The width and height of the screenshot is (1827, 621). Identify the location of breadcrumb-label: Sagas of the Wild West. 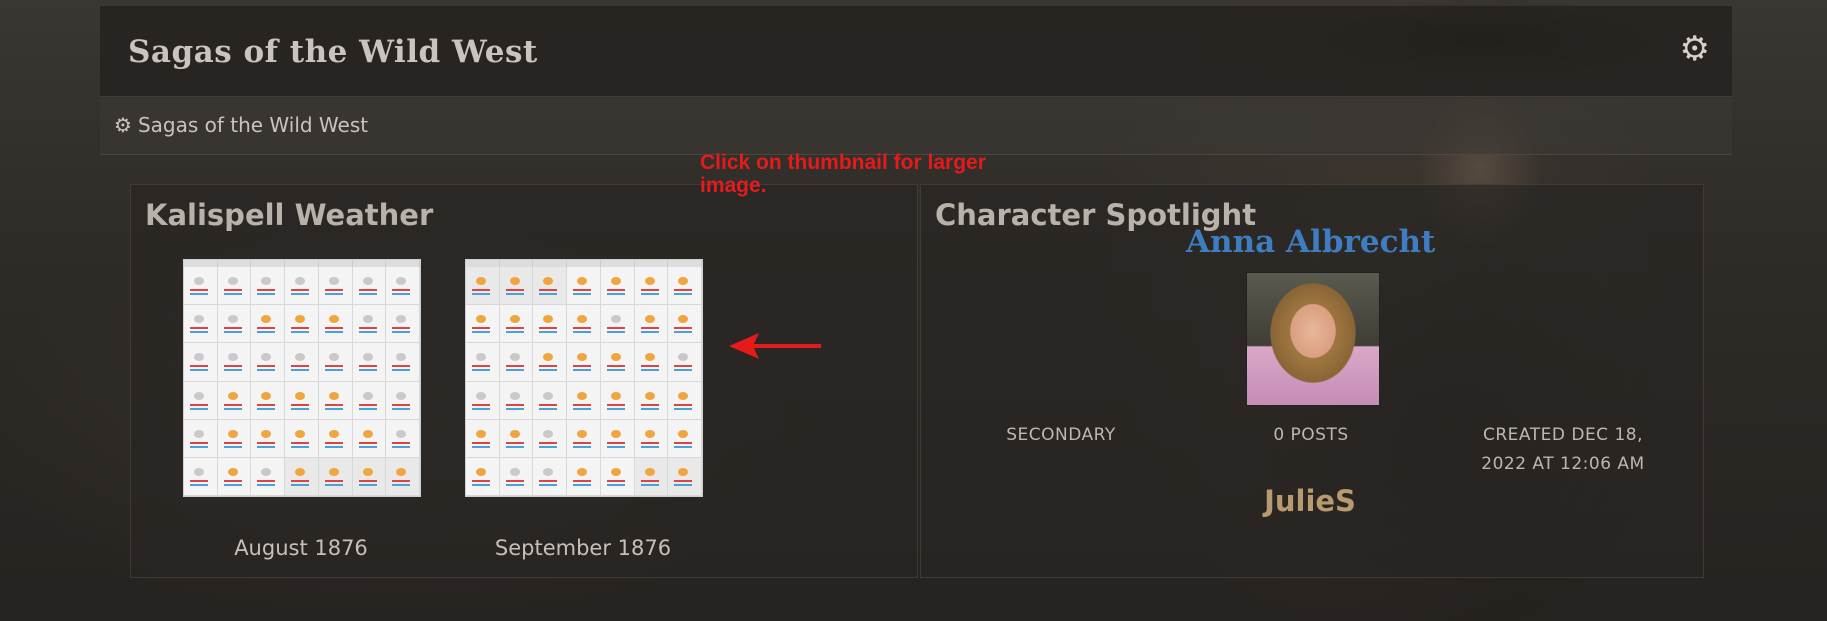
(253, 125).